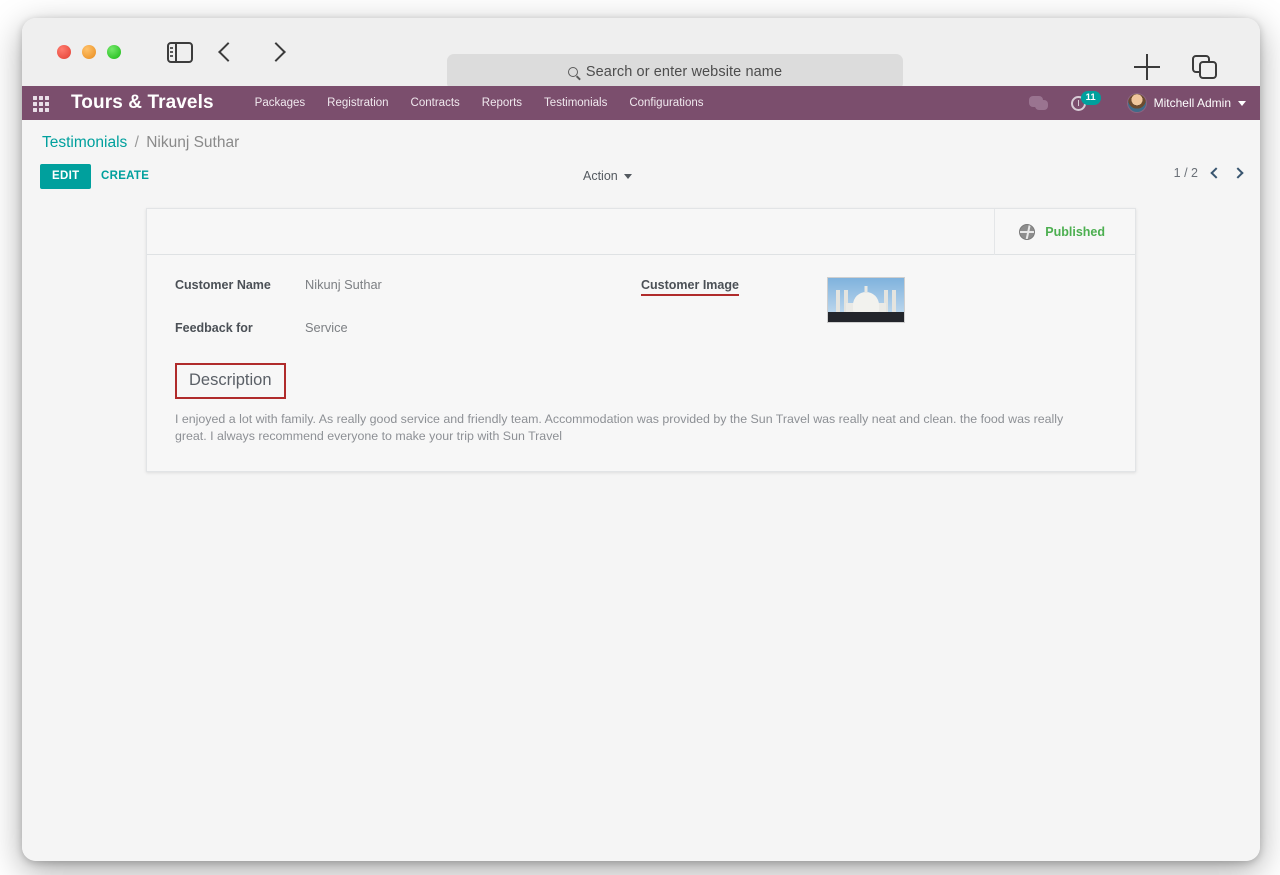 This screenshot has width=1280, height=875. Describe the element at coordinates (114, 52) in the screenshot. I see `maximize-window-button` at that location.